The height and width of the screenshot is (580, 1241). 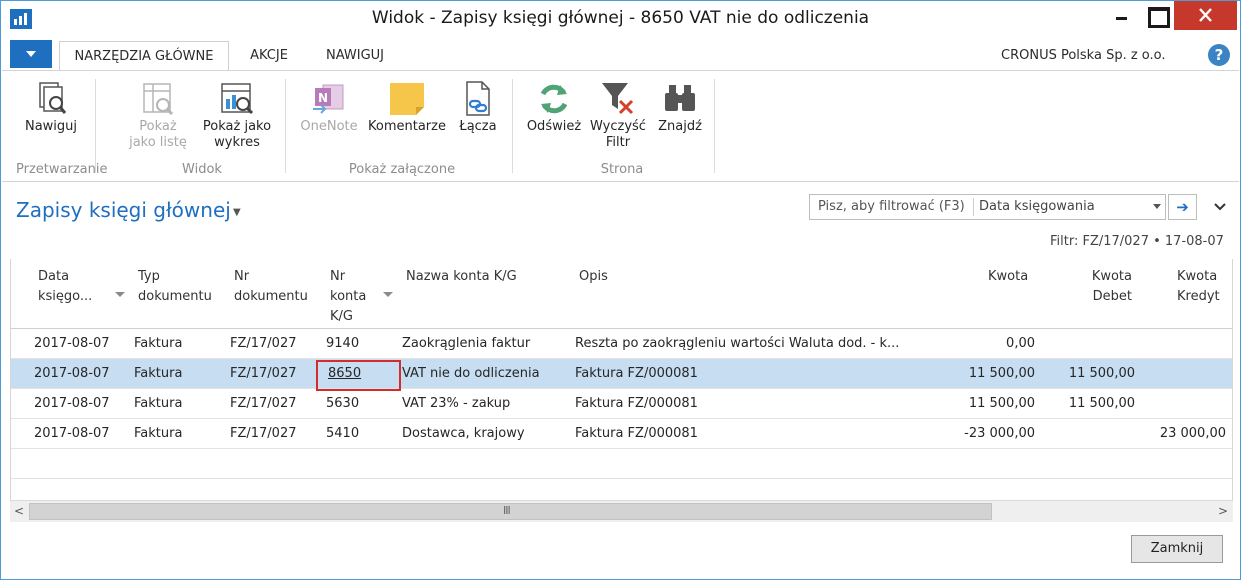 I want to click on cell-debit: 11 500,00, so click(x=1101, y=373).